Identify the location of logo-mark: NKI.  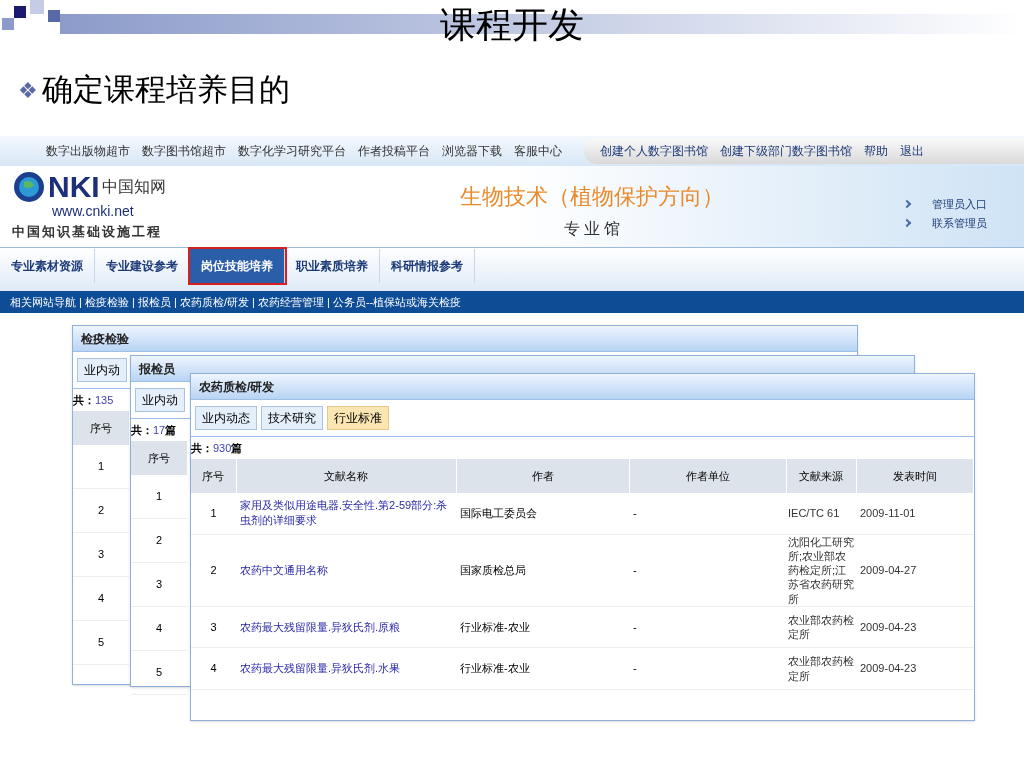
(74, 187).